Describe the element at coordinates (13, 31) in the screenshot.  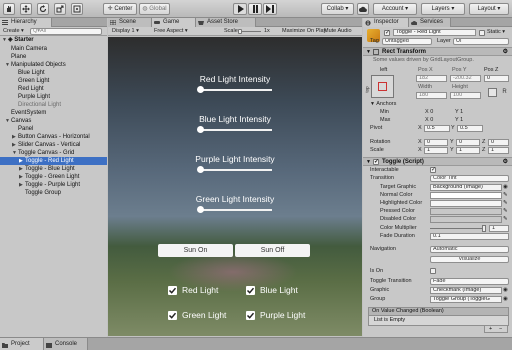
I see `create-dropdown: Create ▾` at that location.